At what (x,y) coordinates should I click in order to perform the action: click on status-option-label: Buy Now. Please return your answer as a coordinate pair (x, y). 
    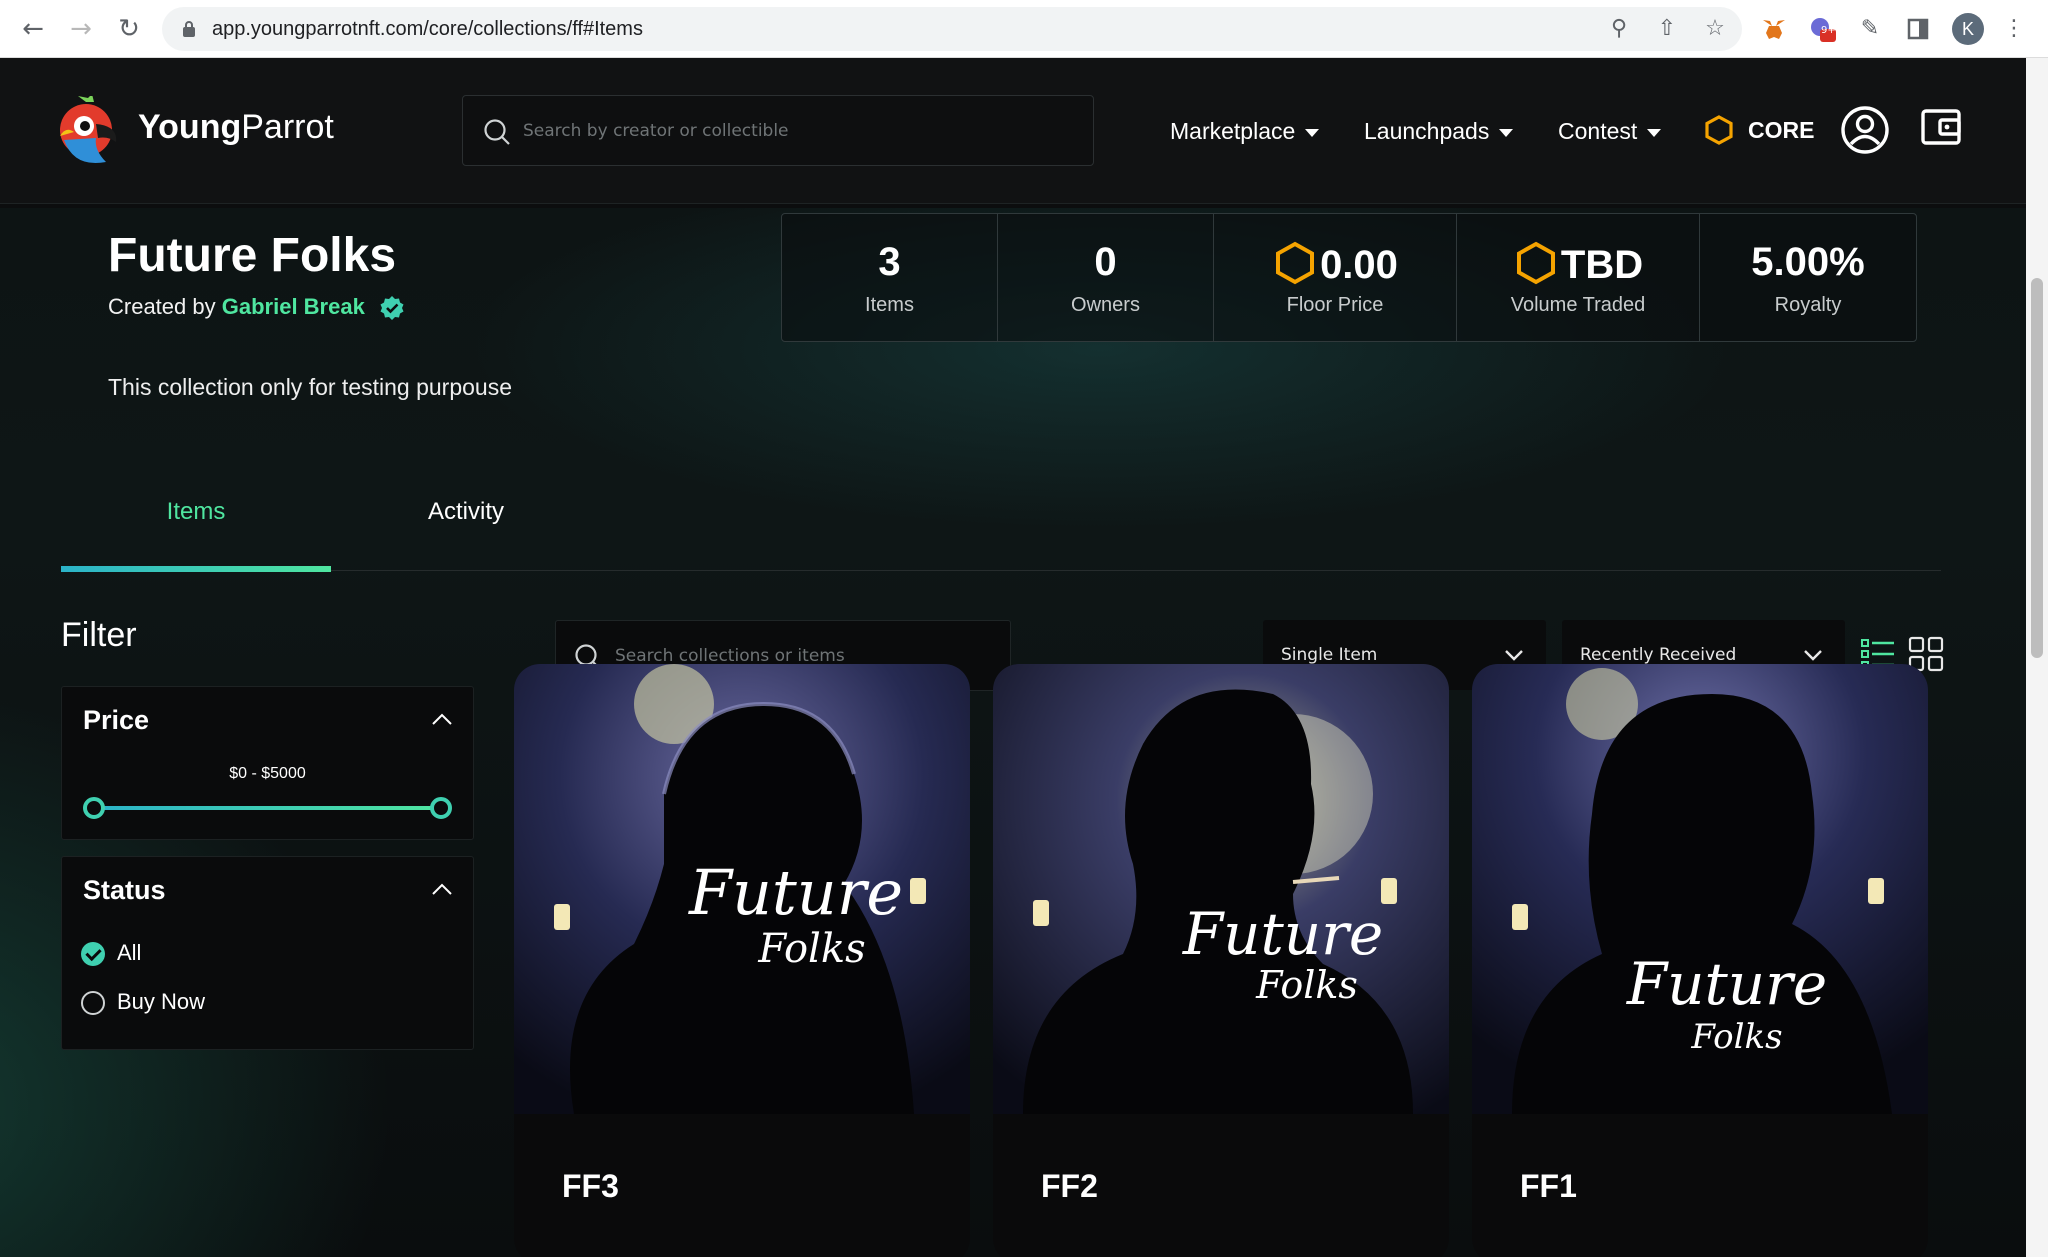
    Looking at the image, I should click on (161, 1001).